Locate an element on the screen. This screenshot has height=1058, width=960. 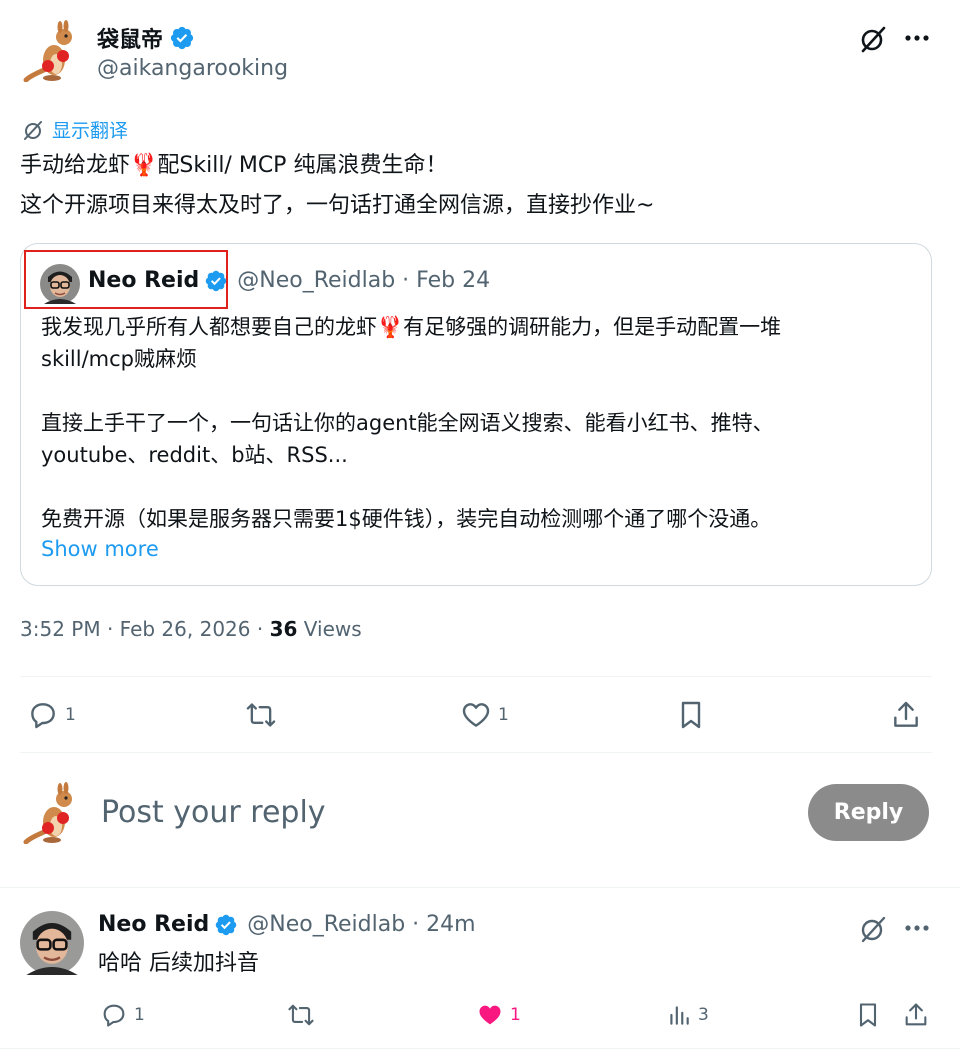
quote-text-line: 我发现几乎所有人都想要自己的龙虾🦞有足够强的调研能力，但是手动配置一堆 is located at coordinates (411, 327).